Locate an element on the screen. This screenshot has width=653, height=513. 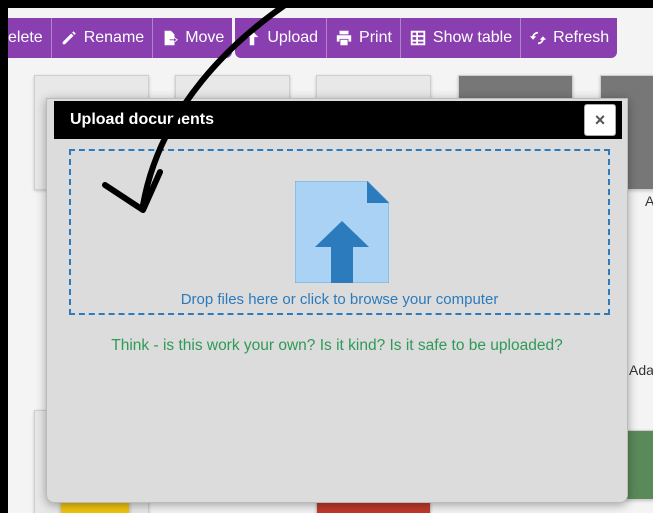
upload-arrow-icon is located at coordinates (252, 38).